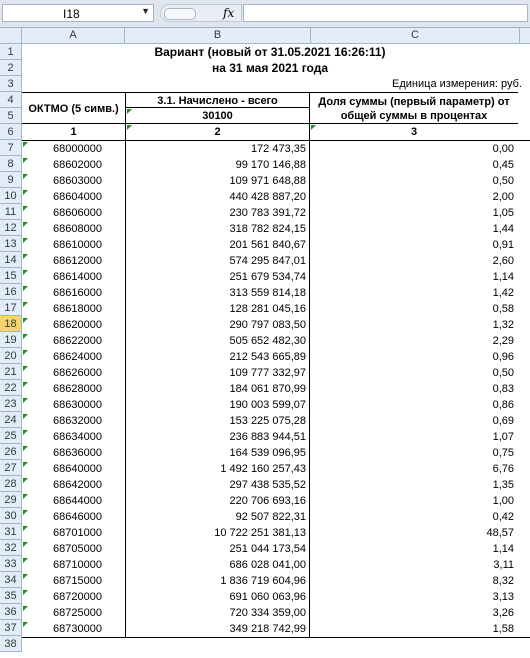  What do you see at coordinates (73, 35) in the screenshot?
I see `column-header-a: A` at bounding box center [73, 35].